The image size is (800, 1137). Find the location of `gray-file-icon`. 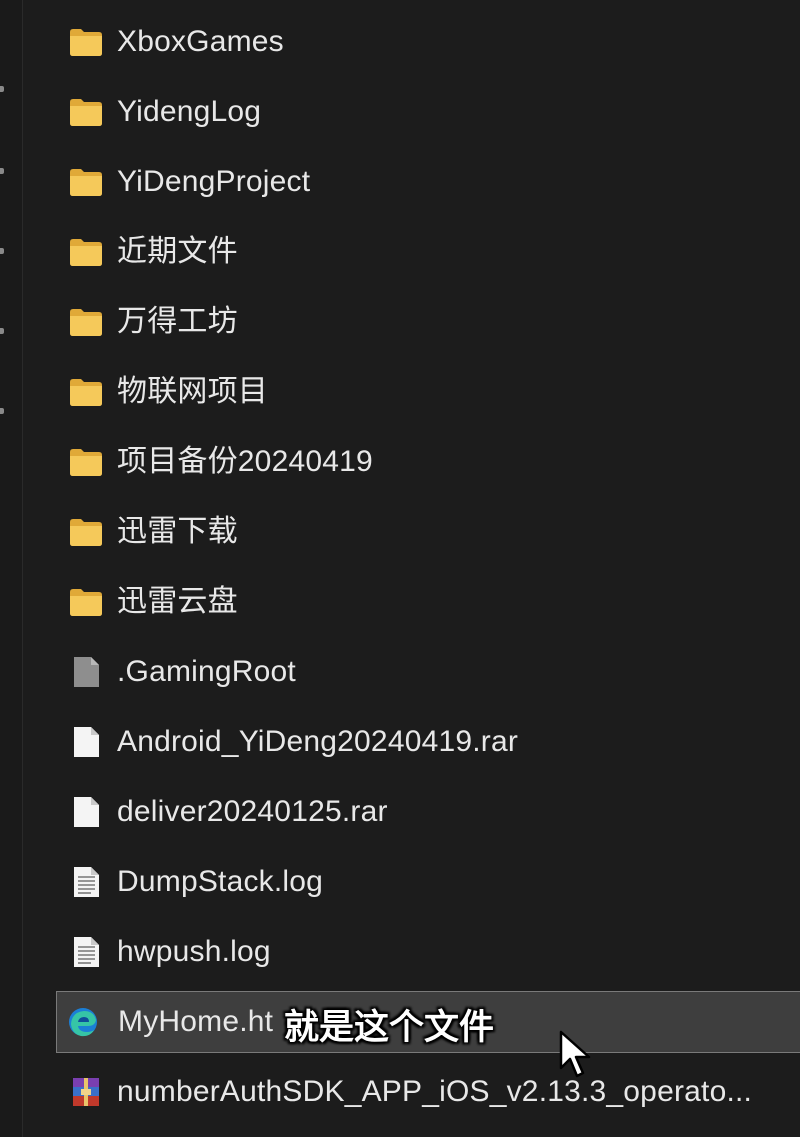

gray-file-icon is located at coordinates (86, 672).